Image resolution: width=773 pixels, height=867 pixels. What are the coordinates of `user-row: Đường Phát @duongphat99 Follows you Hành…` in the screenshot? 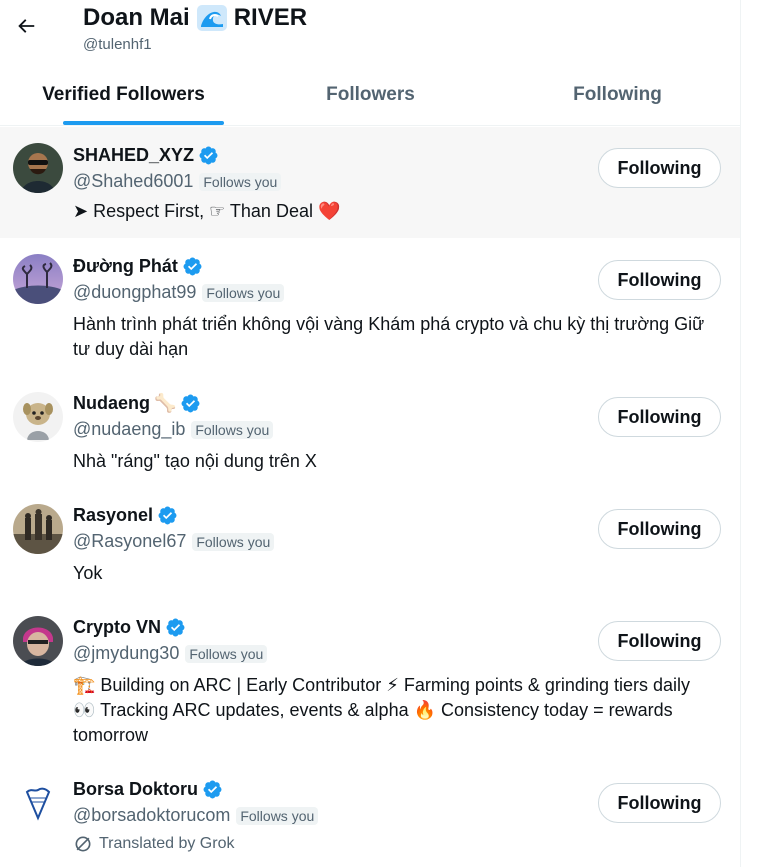 It's located at (370, 305).